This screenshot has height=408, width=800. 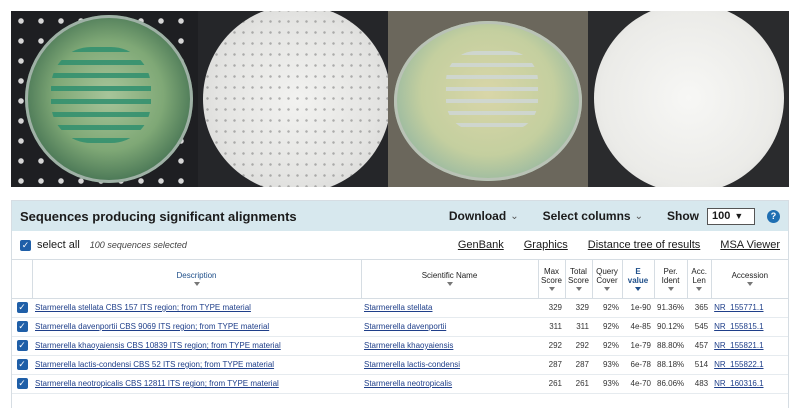 I want to click on header-checkbox-col, so click(x=22, y=279).